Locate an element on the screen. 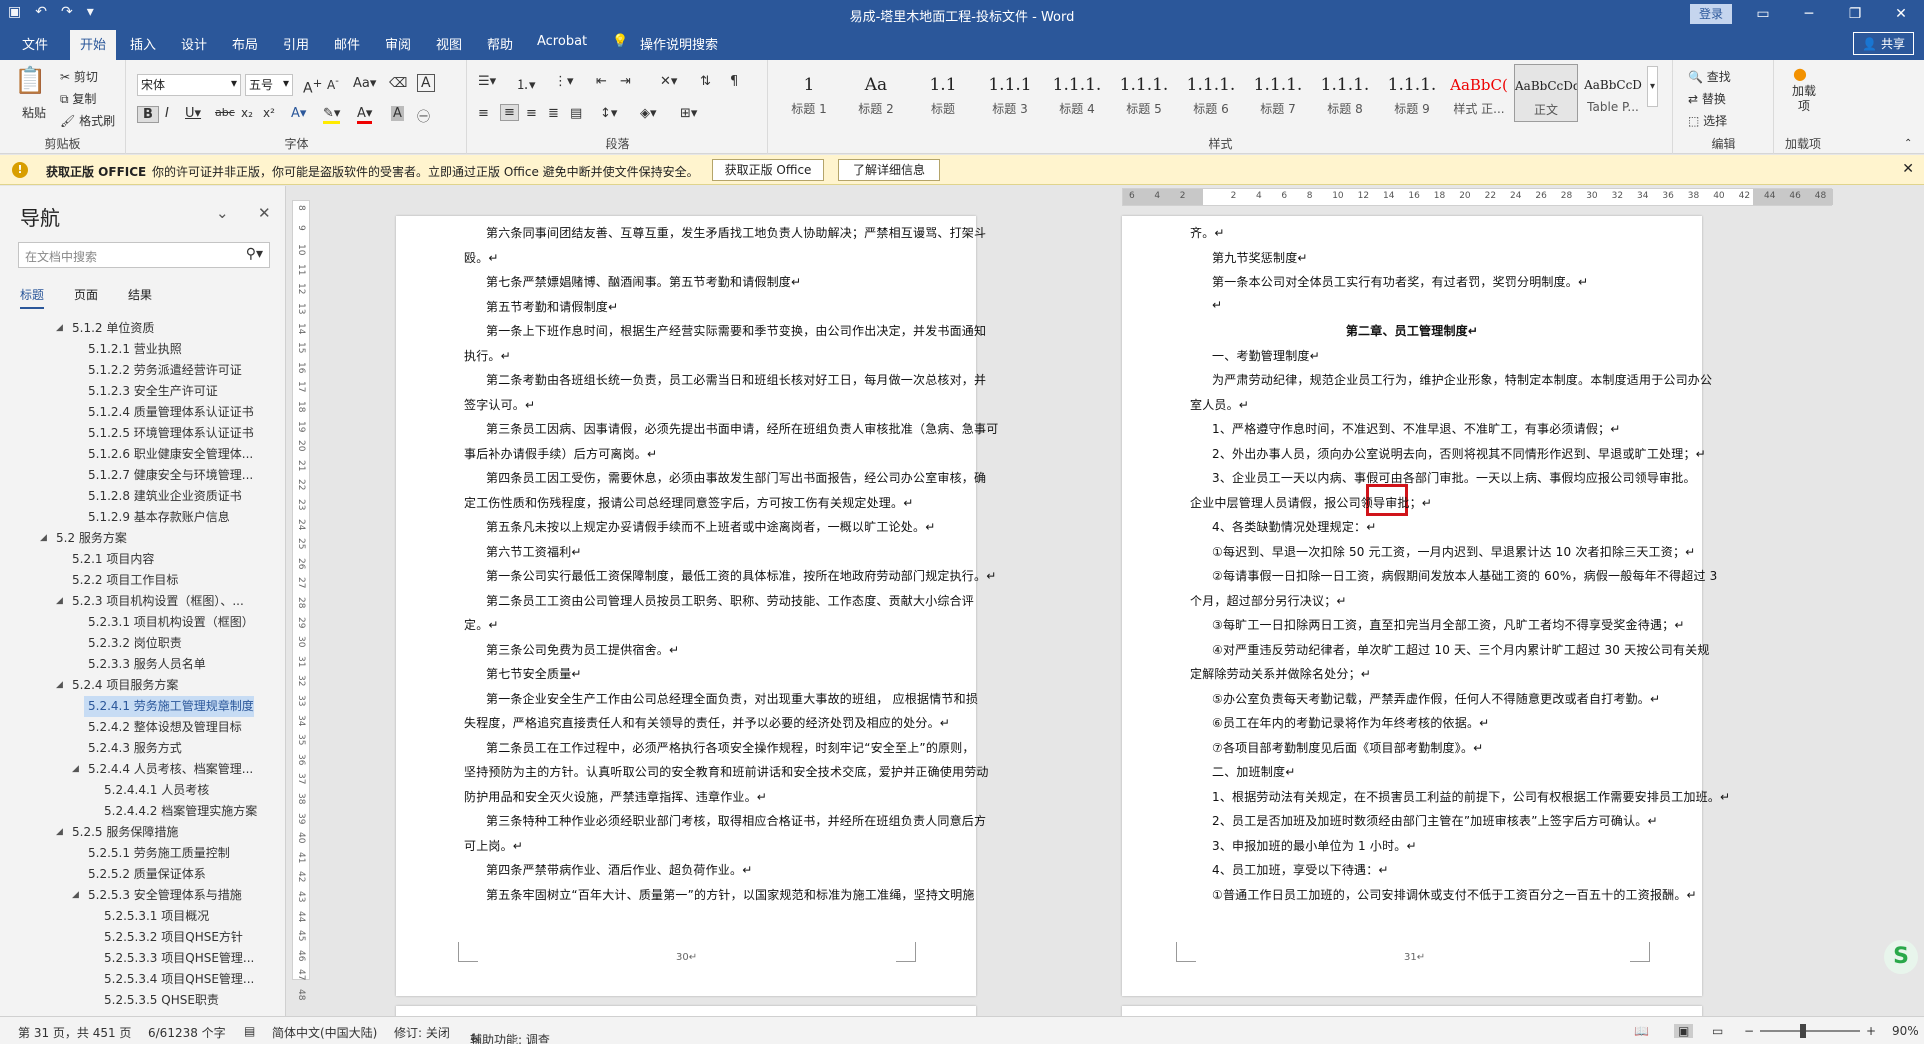  document-line: 第一条本公司对全体员工实行有功者奖，有过者罚，奖罚分明制度。↵ is located at coordinates (1400, 281).